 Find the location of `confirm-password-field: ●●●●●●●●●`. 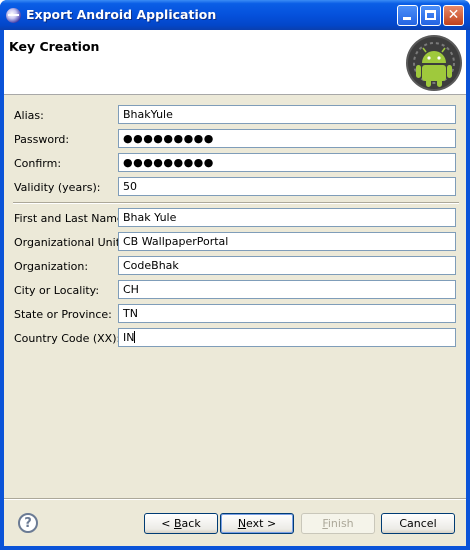

confirm-password-field: ●●●●●●●●● is located at coordinates (287, 162).